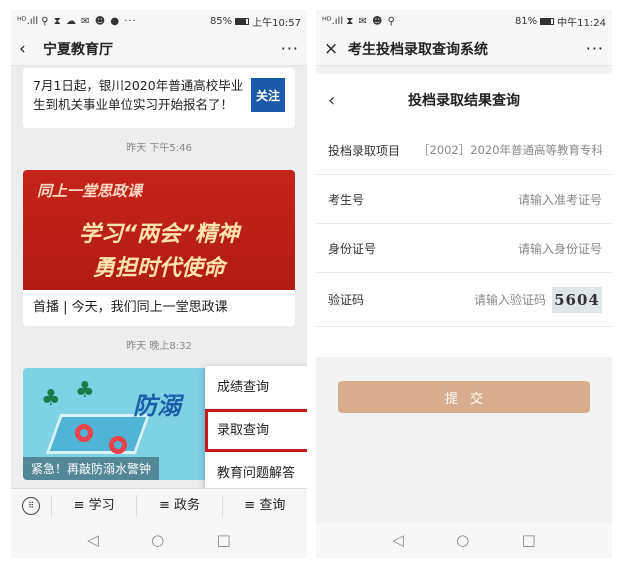 The width and height of the screenshot is (632, 564). What do you see at coordinates (89, 21) in the screenshot?
I see `notification-icons: ⚲ ⧗ ☁ ✉ ☻ ● ···` at bounding box center [89, 21].